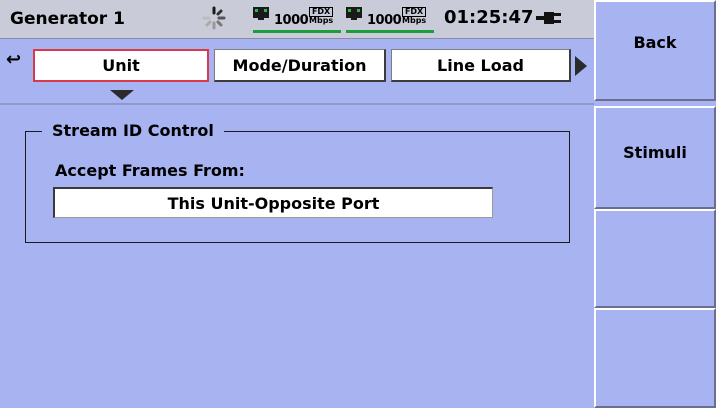  I want to click on port-2-link-indicator, so click(390, 31).